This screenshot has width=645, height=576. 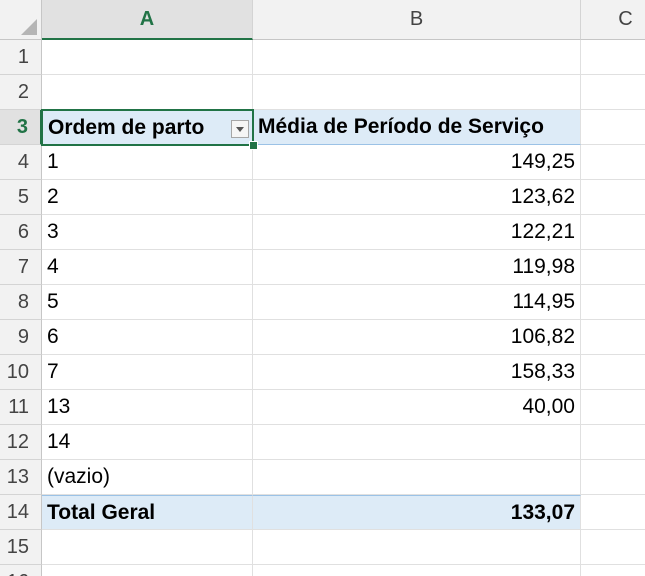 I want to click on cell-c16, so click(x=613, y=570).